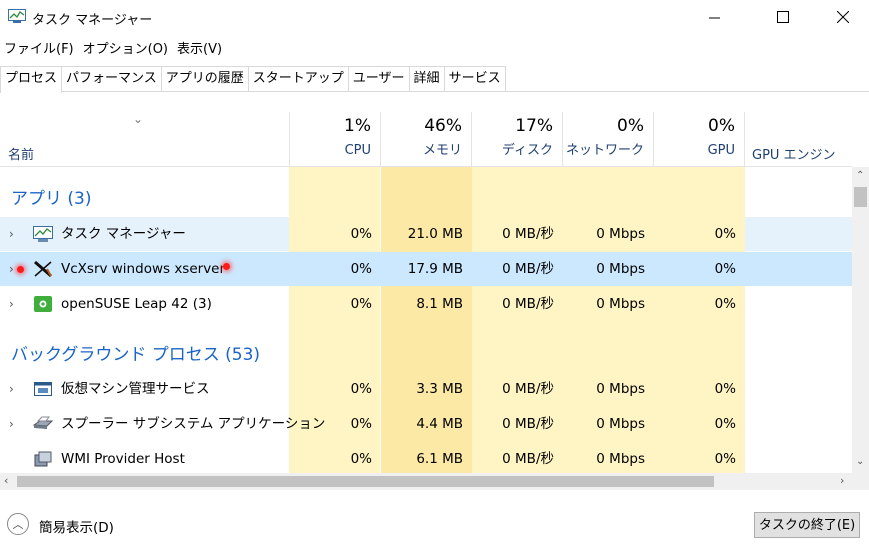  Describe the element at coordinates (43, 459) in the screenshot. I see `wmi-host-icon` at that location.